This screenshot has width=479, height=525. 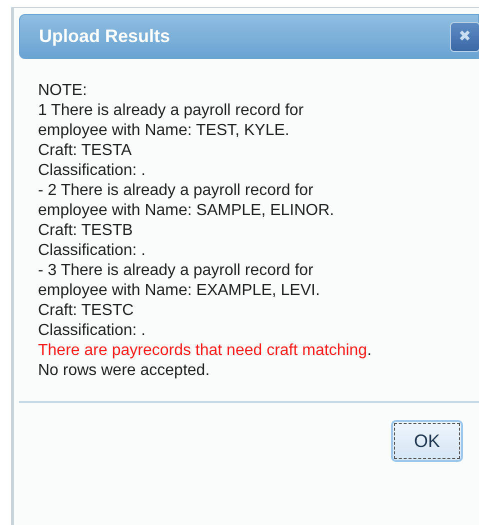 I want to click on message-line: 1 There is already a payroll record for, so click(x=171, y=111).